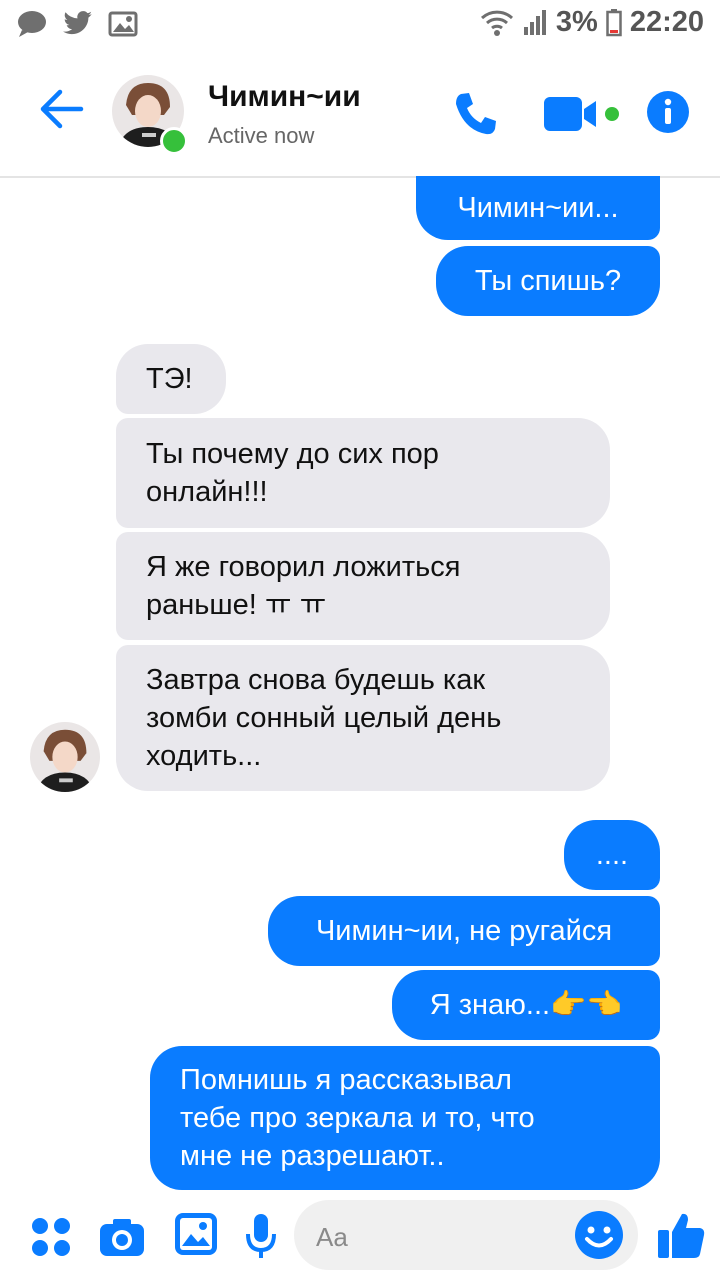 This screenshot has height=1280, width=720. What do you see at coordinates (332, 1237) in the screenshot?
I see `message-input-placeholder: Aa` at bounding box center [332, 1237].